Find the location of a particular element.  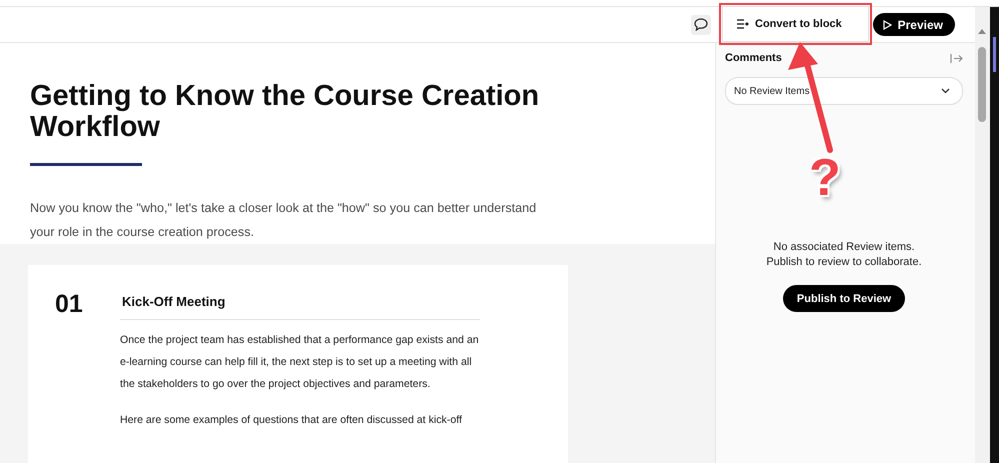

step-paragraph: Here are some examples of questions that are often discussed at kick-off is located at coordinates (291, 420).